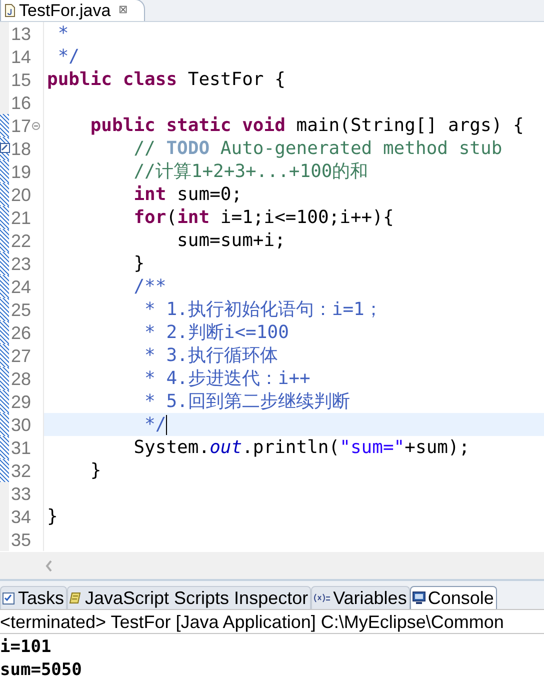  Describe the element at coordinates (21, 333) in the screenshot. I see `line-number: 26` at that location.